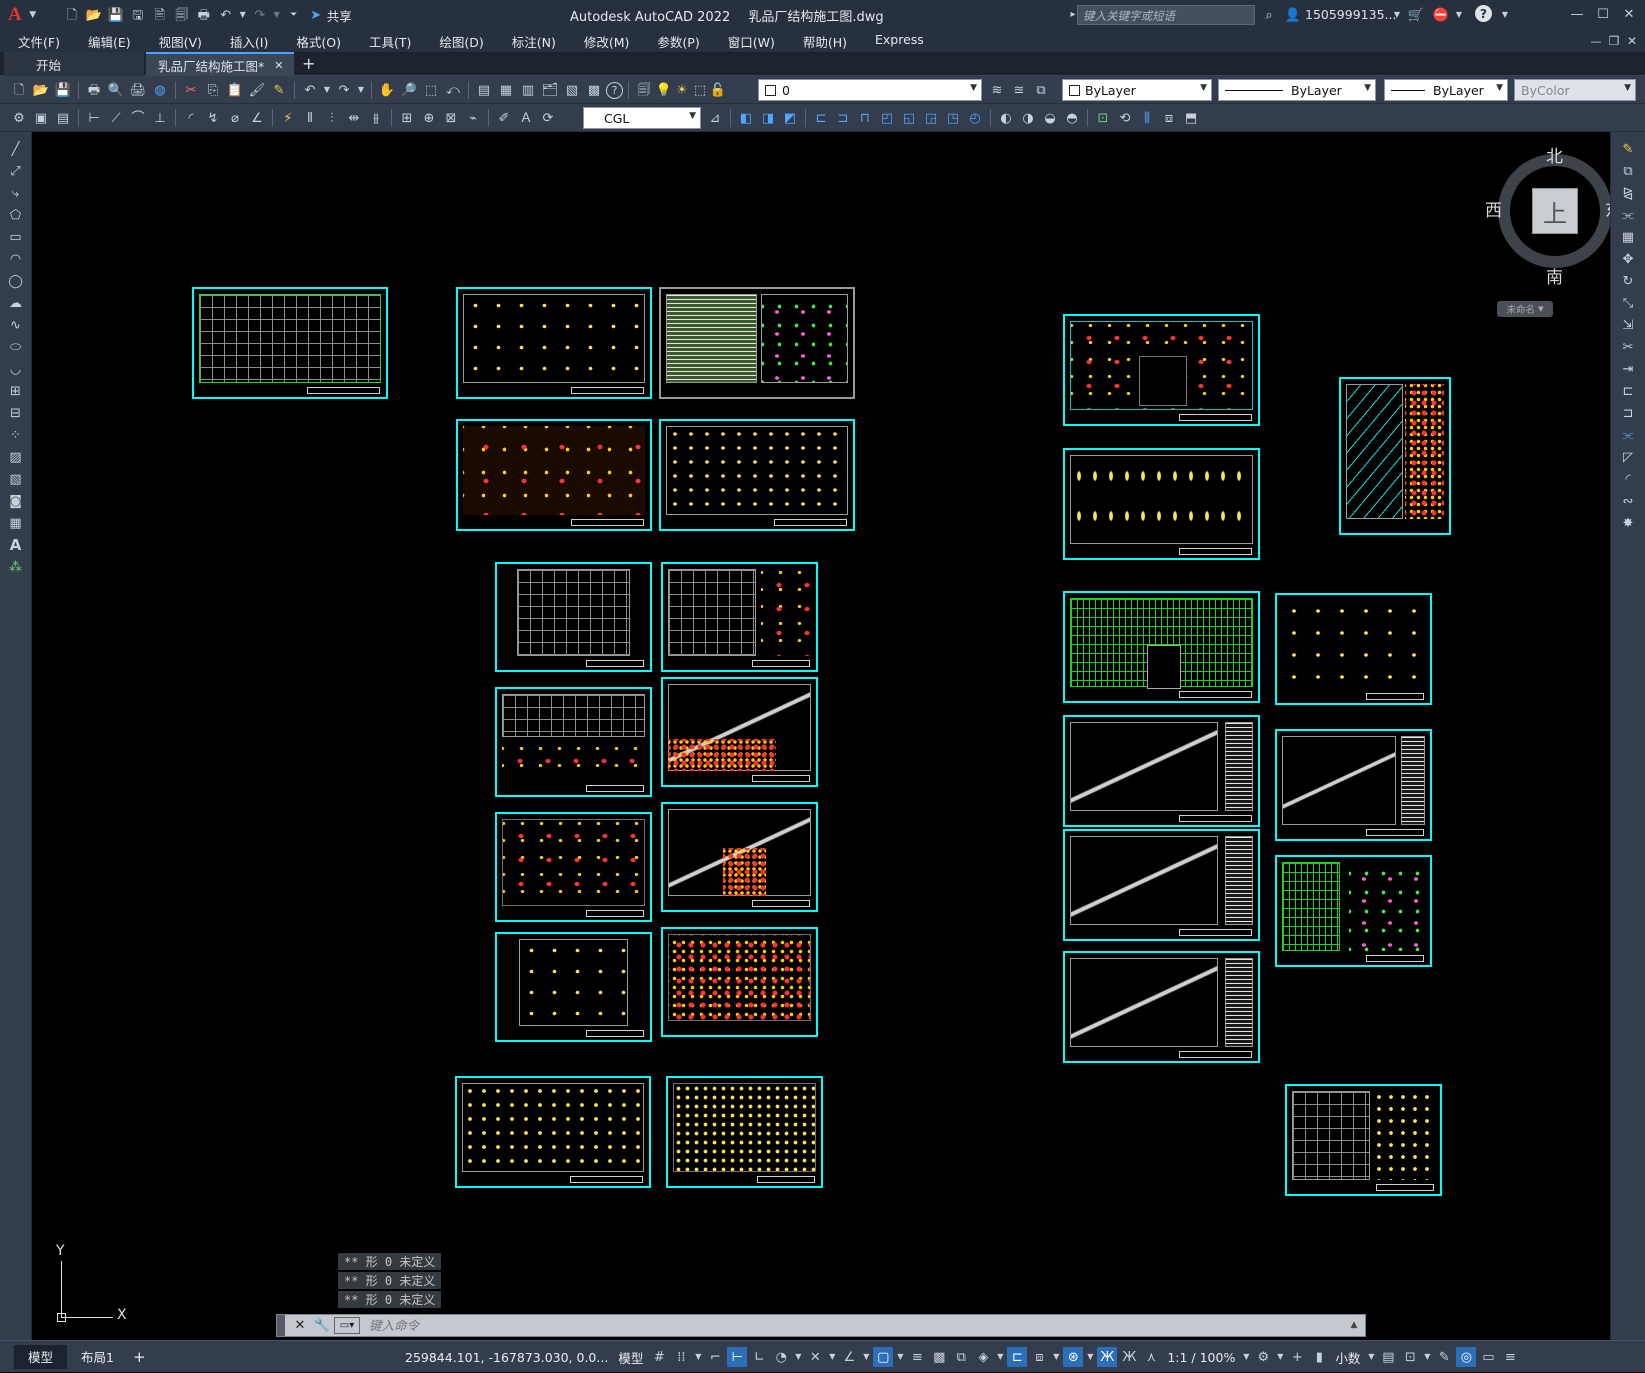  What do you see at coordinates (548, 118) in the screenshot?
I see `dimension-update-icon: ⟳` at bounding box center [548, 118].